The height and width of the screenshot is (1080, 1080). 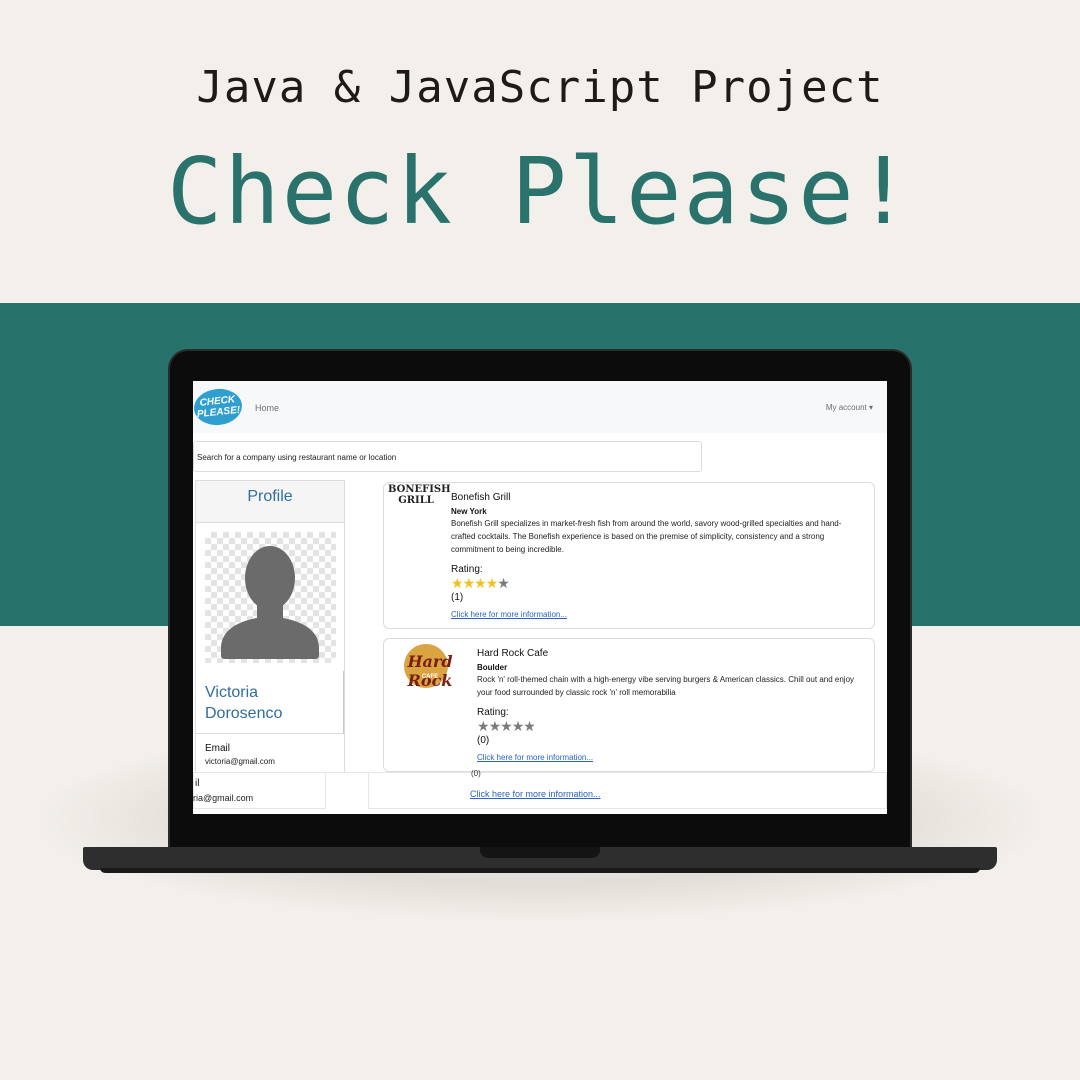 I want to click on restaurant-name: Hard Rock Cafe, so click(x=513, y=653).